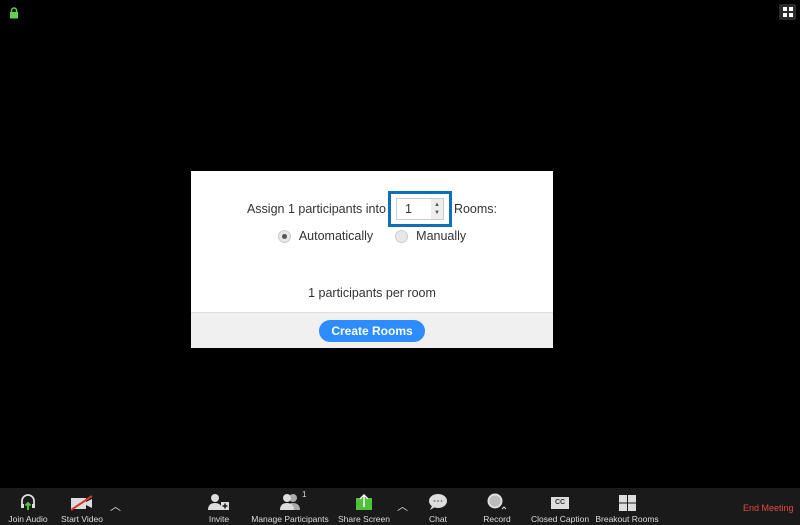  I want to click on radio-manually: Manually, so click(430, 236).